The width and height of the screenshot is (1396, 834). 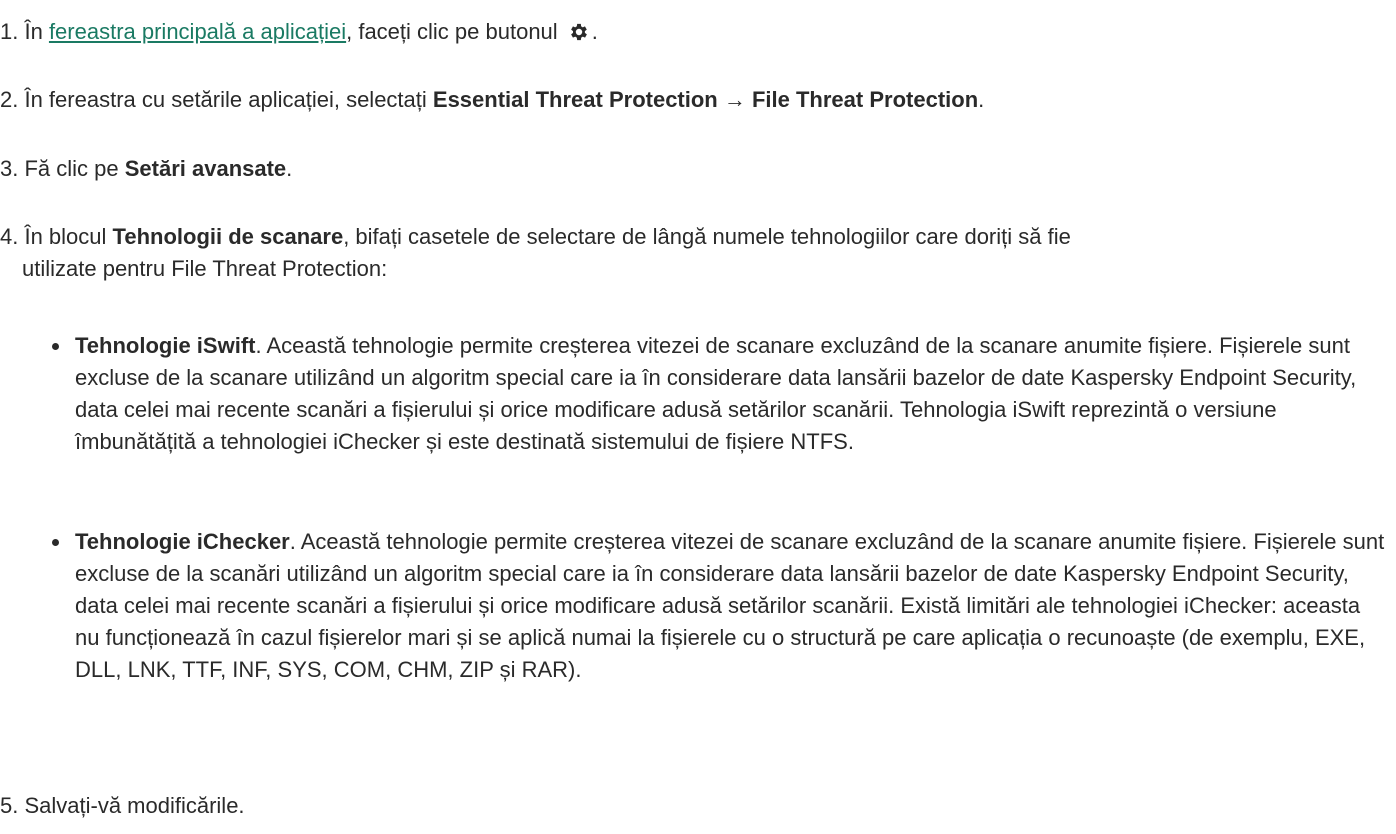 What do you see at coordinates (698, 806) in the screenshot?
I see `step-5: 5. Salvați-vă modificările.` at bounding box center [698, 806].